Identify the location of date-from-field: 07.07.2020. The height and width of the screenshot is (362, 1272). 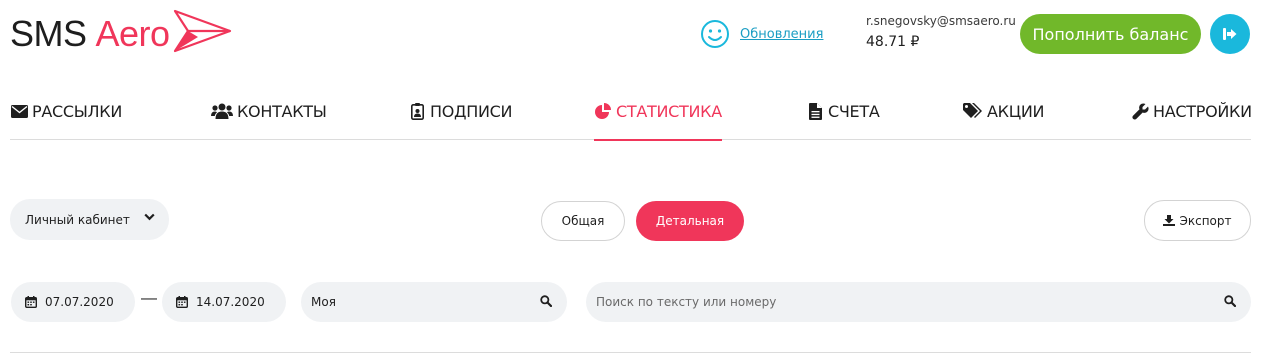
(73, 302).